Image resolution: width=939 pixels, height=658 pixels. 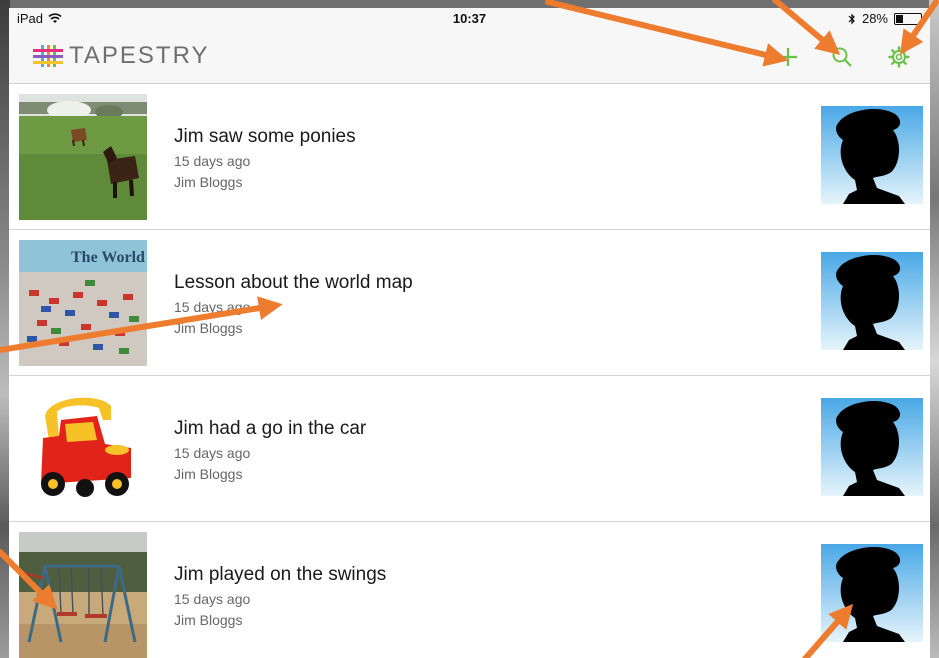 I want to click on app-name: TAPESTRY, so click(x=139, y=55).